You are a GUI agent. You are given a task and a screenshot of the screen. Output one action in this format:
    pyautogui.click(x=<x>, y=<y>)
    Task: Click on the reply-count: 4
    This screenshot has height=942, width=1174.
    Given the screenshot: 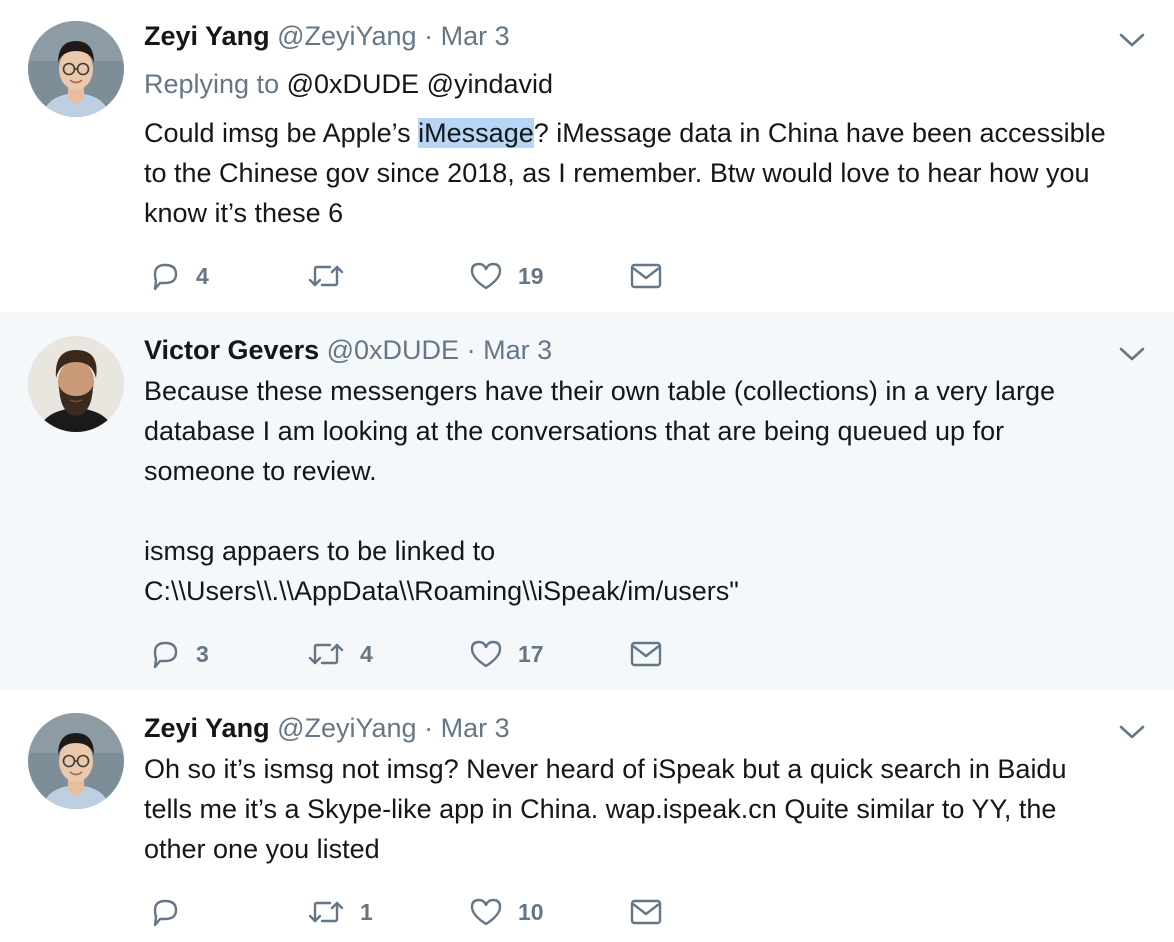 What is the action you would take?
    pyautogui.click(x=202, y=275)
    